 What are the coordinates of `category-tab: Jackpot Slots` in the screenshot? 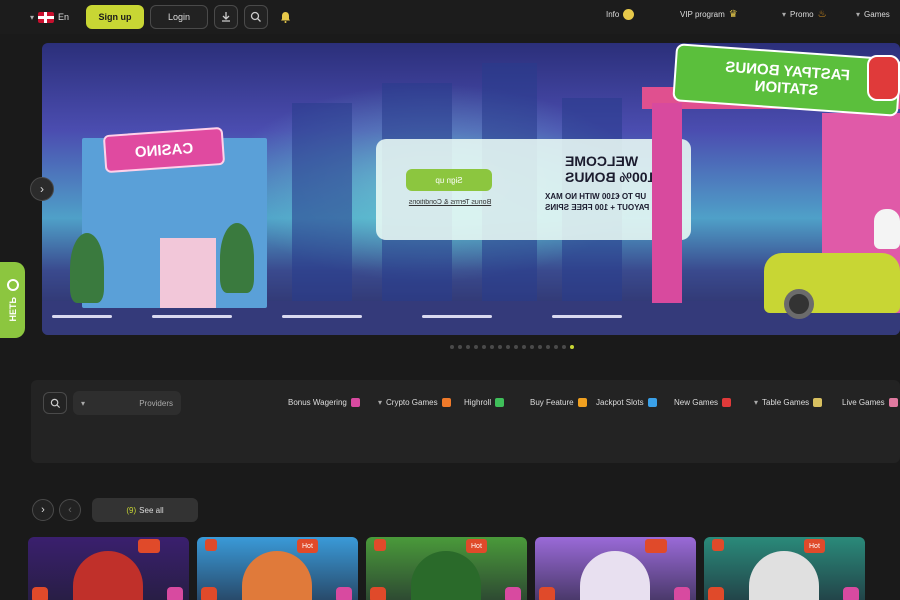 It's located at (631, 402).